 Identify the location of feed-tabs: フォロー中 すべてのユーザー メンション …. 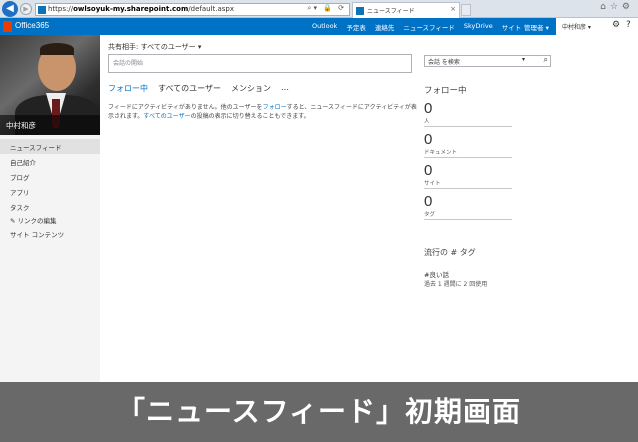
(263, 88).